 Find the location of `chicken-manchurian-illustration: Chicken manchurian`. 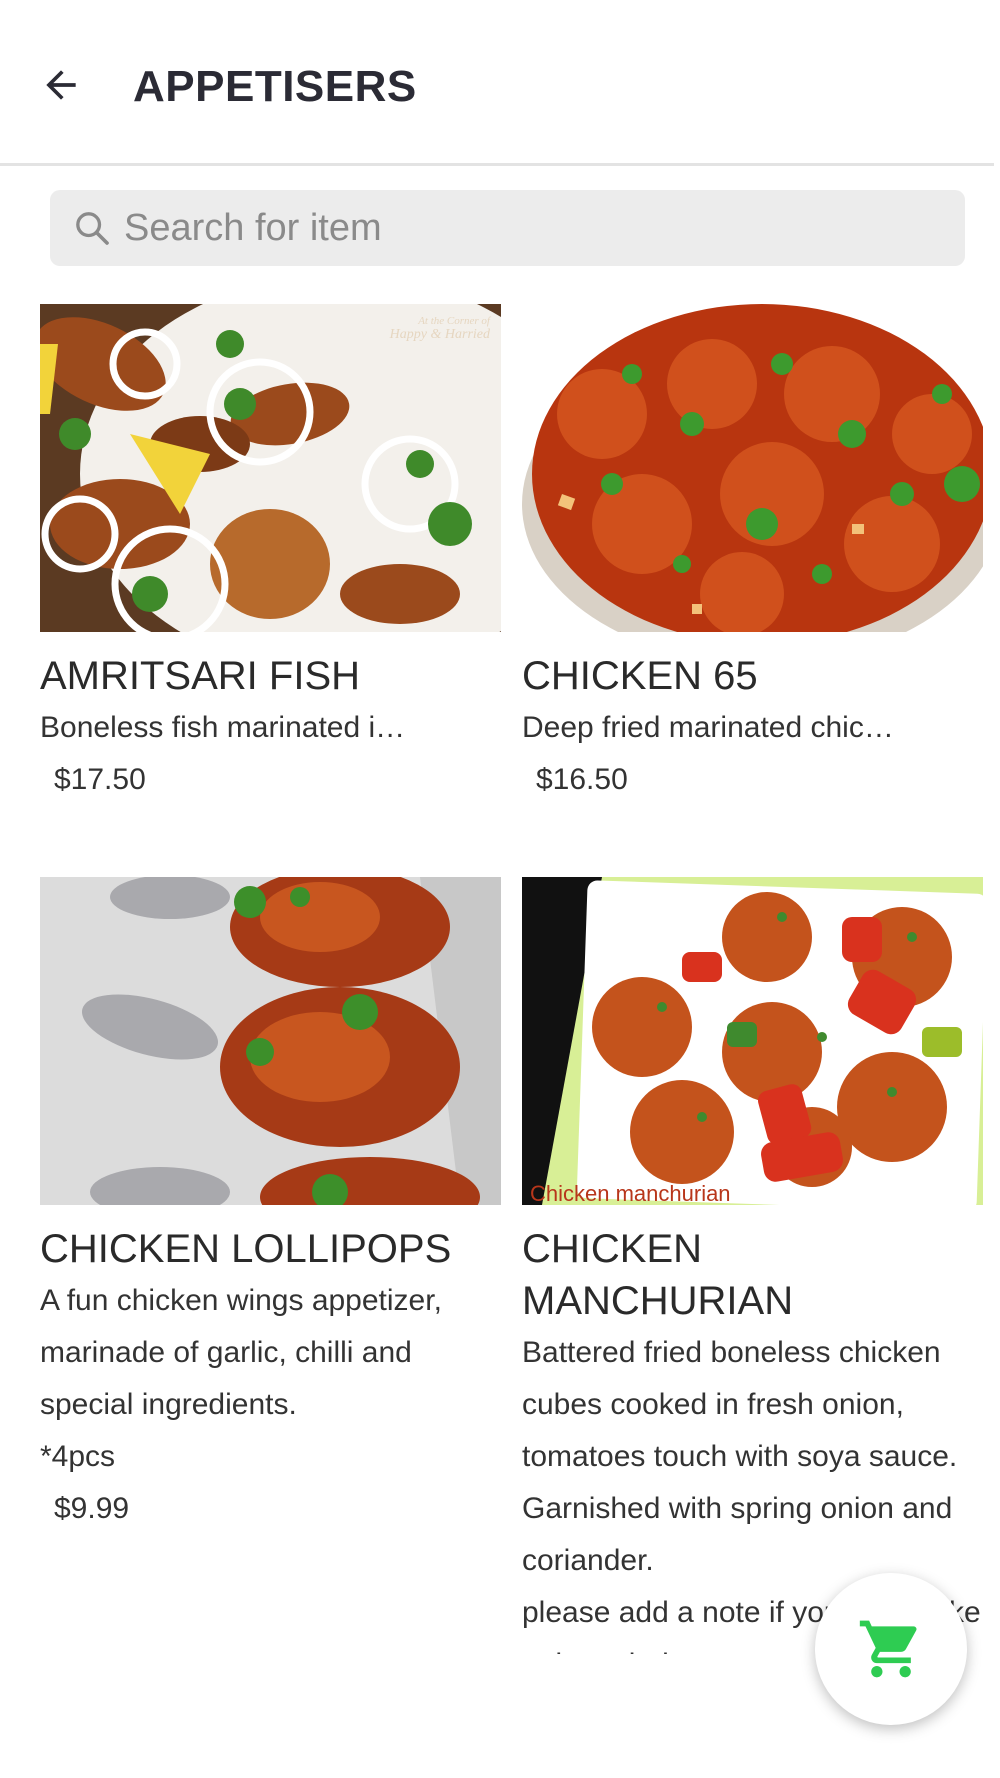

chicken-manchurian-illustration: Chicken manchurian is located at coordinates (752, 1041).